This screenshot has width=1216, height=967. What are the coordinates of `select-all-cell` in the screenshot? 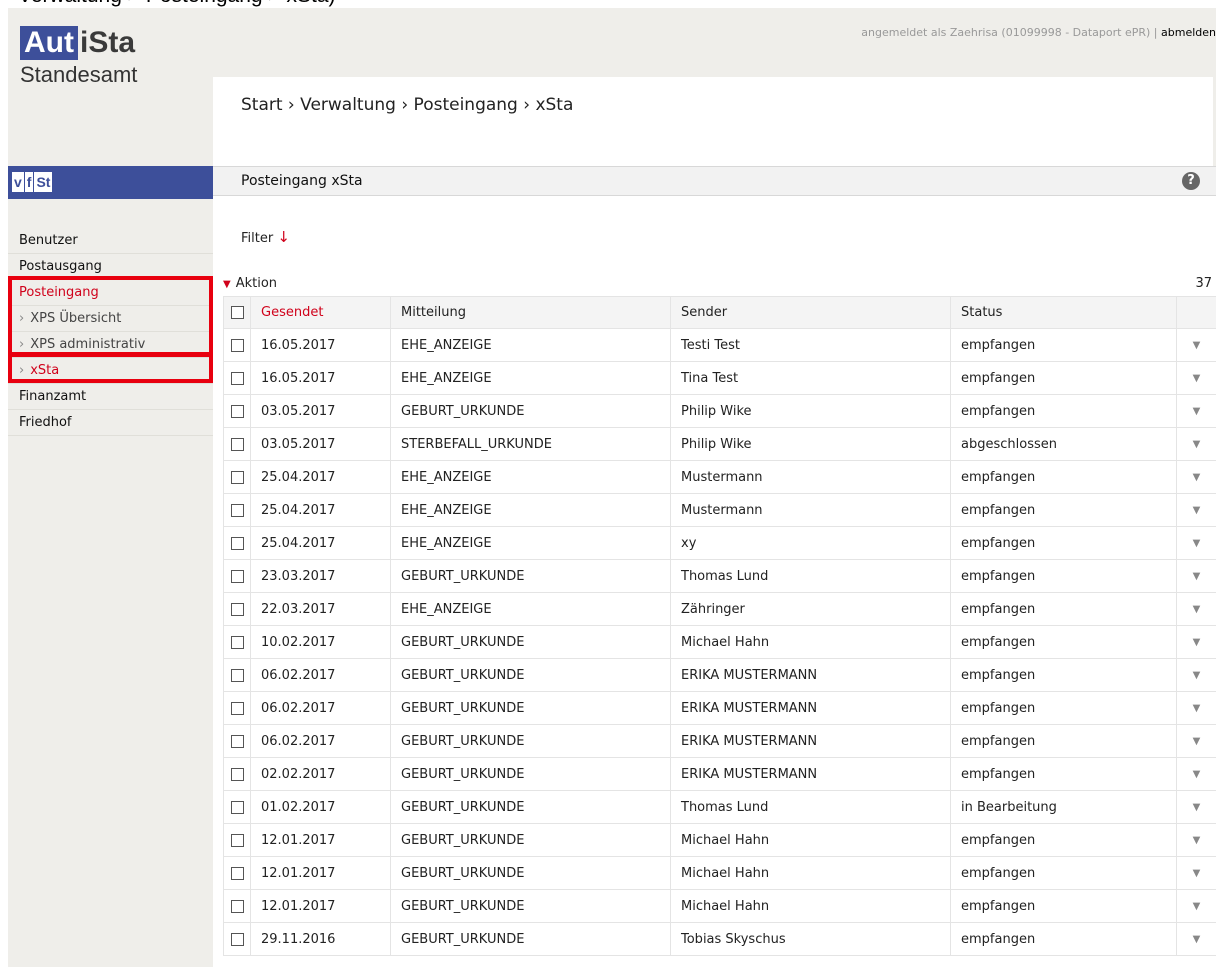 It's located at (237, 312).